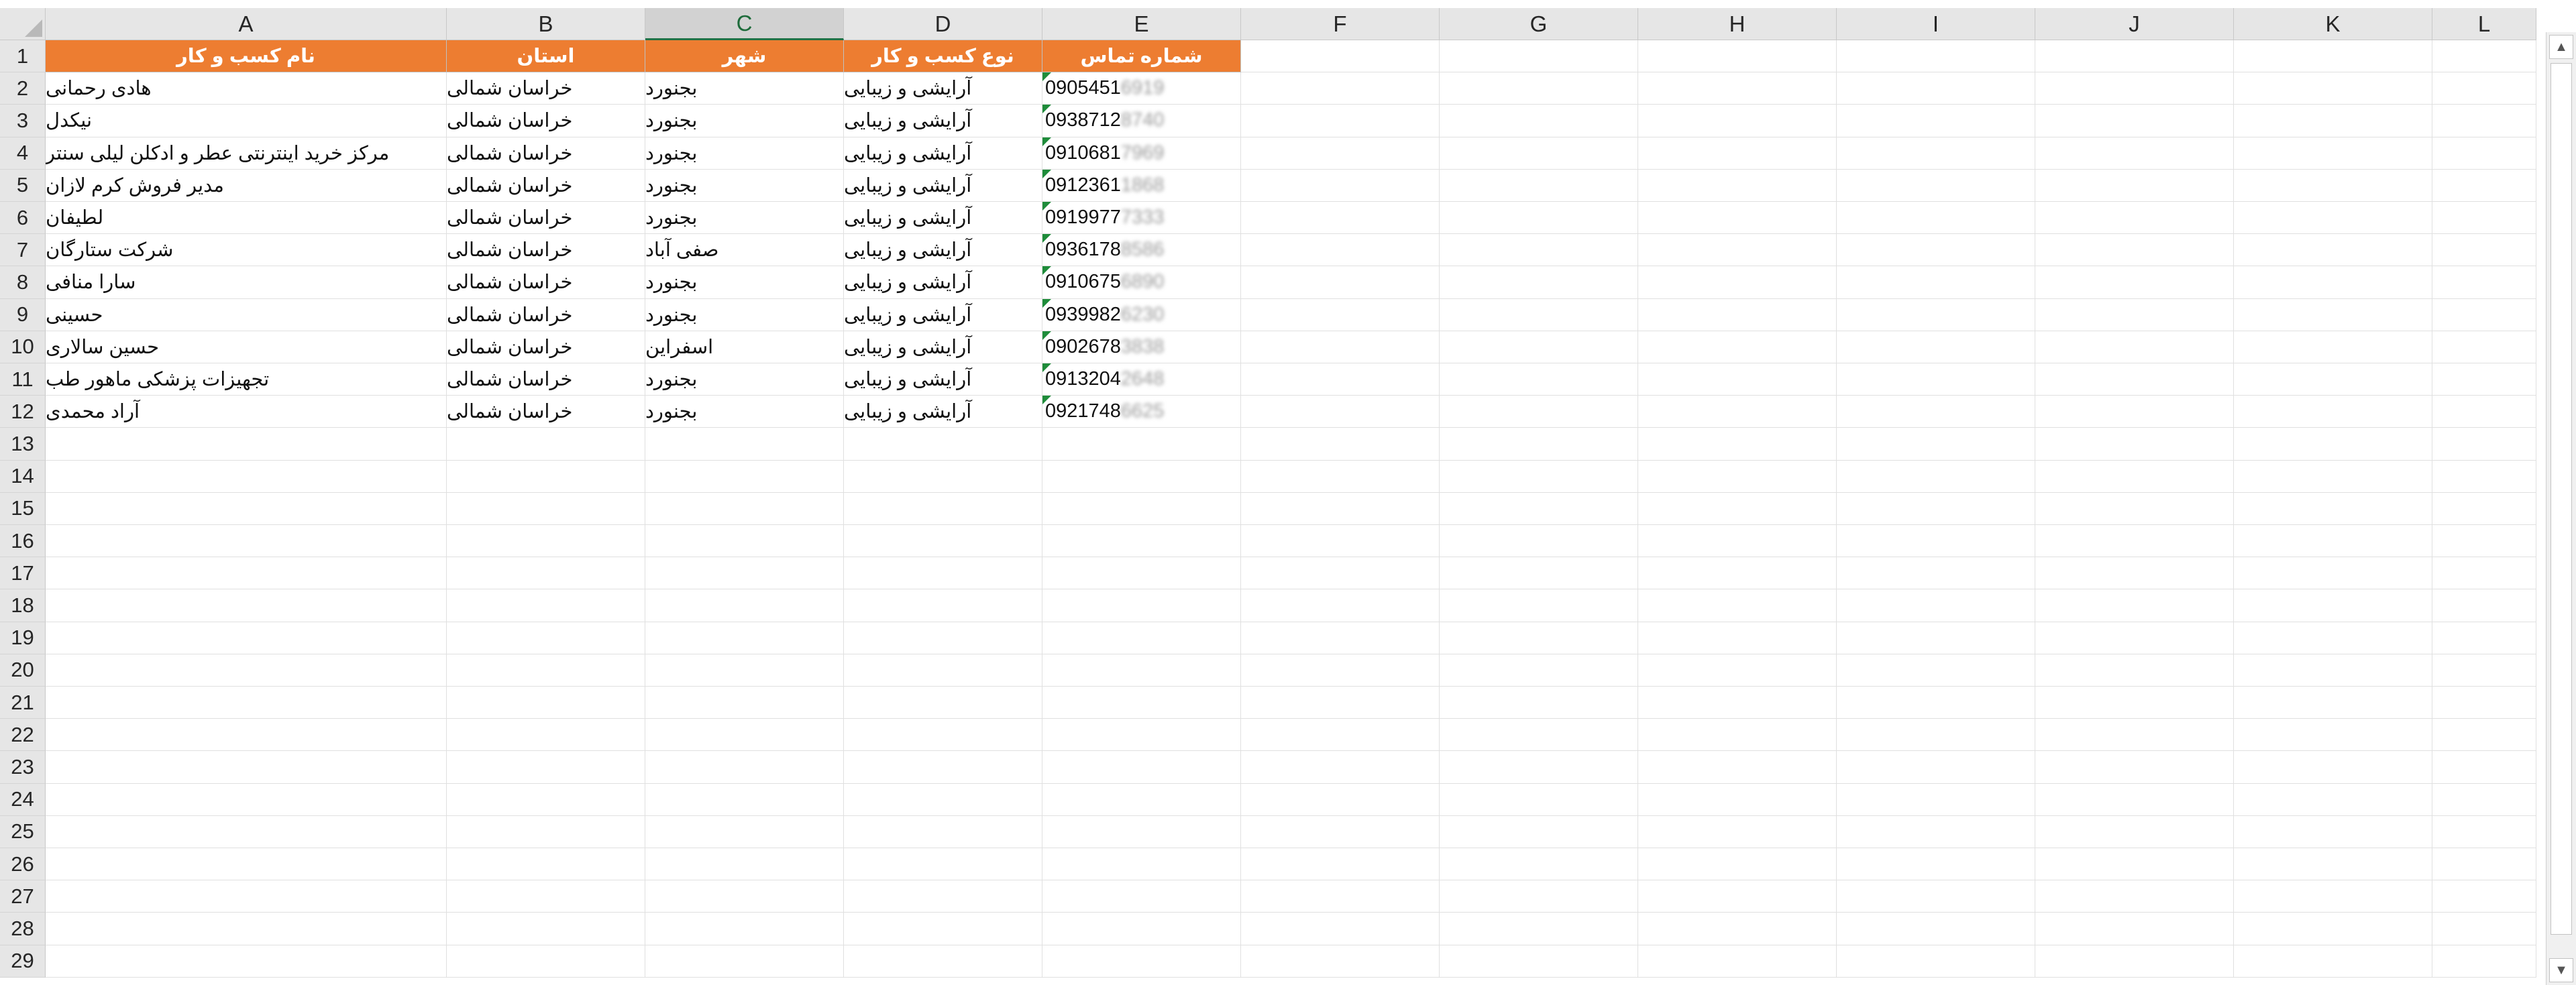 Image resolution: width=2576 pixels, height=985 pixels. What do you see at coordinates (1539, 703) in the screenshot?
I see `cell-g21` at bounding box center [1539, 703].